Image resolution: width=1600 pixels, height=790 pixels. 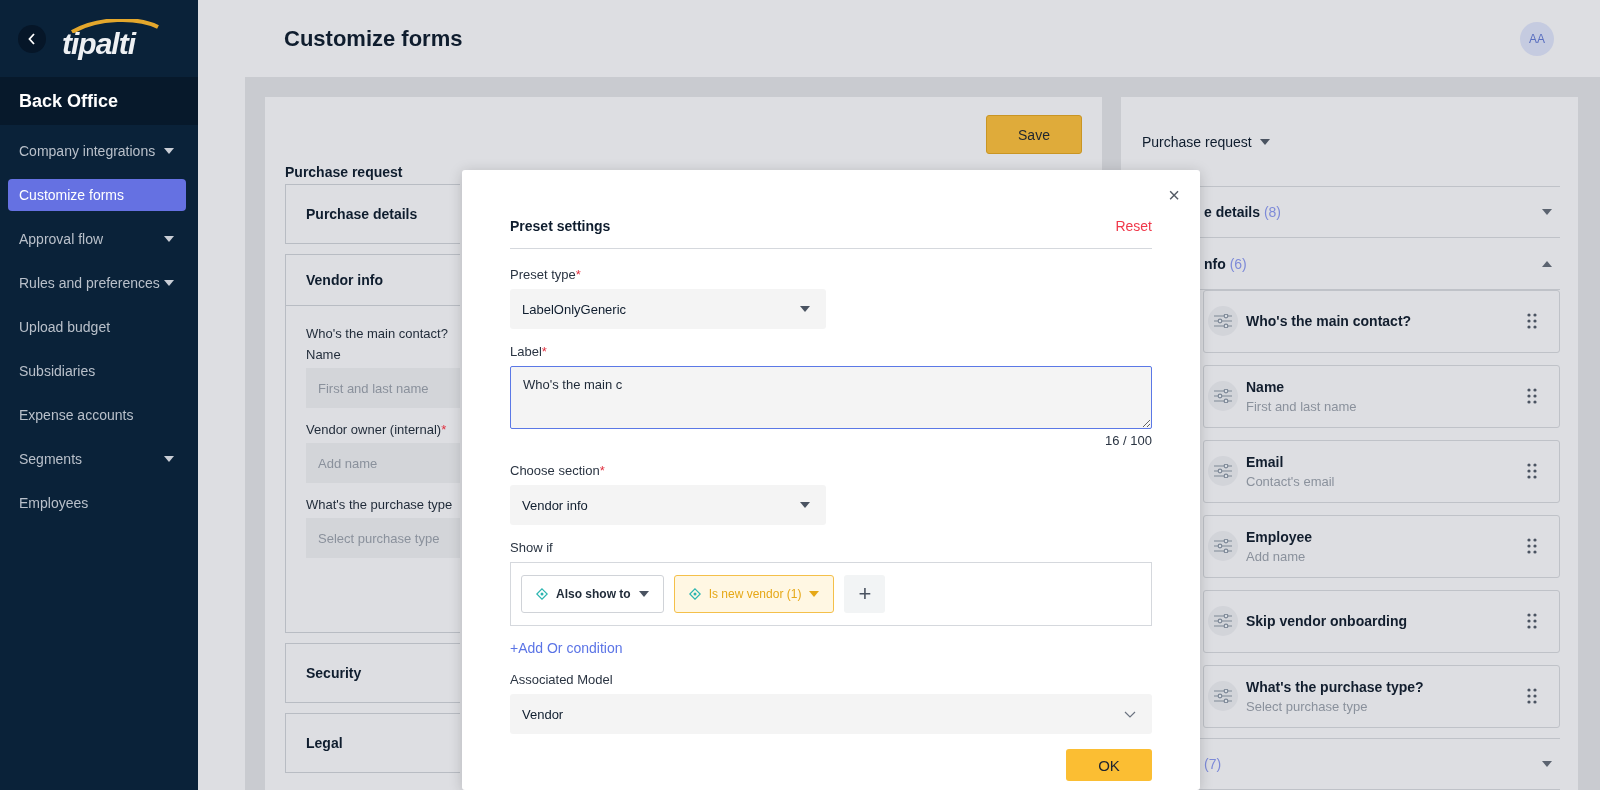 I want to click on field-card: Who's the main contact?, so click(x=1381, y=321).